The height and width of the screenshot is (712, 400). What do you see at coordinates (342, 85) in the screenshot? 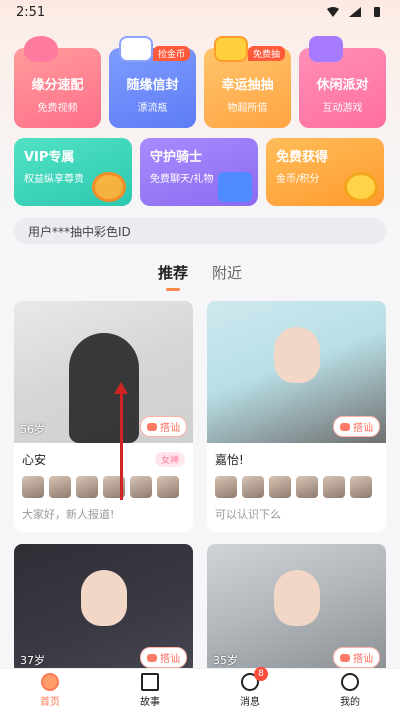
I see `feature-title: 休闲派对` at bounding box center [342, 85].